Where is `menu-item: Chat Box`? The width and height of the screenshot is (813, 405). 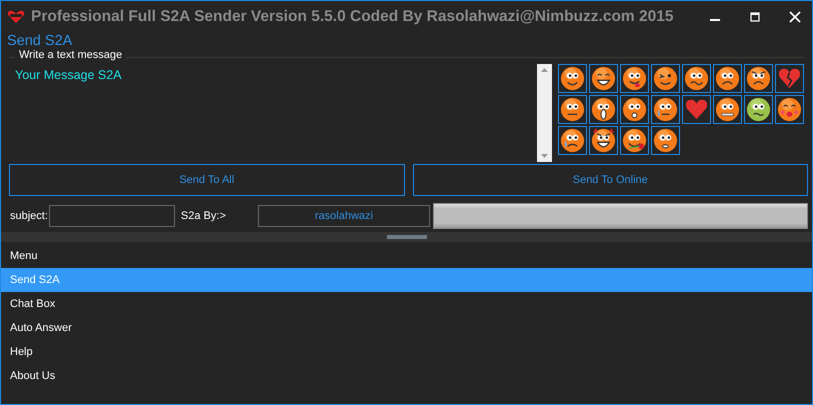
menu-item: Chat Box is located at coordinates (406, 304).